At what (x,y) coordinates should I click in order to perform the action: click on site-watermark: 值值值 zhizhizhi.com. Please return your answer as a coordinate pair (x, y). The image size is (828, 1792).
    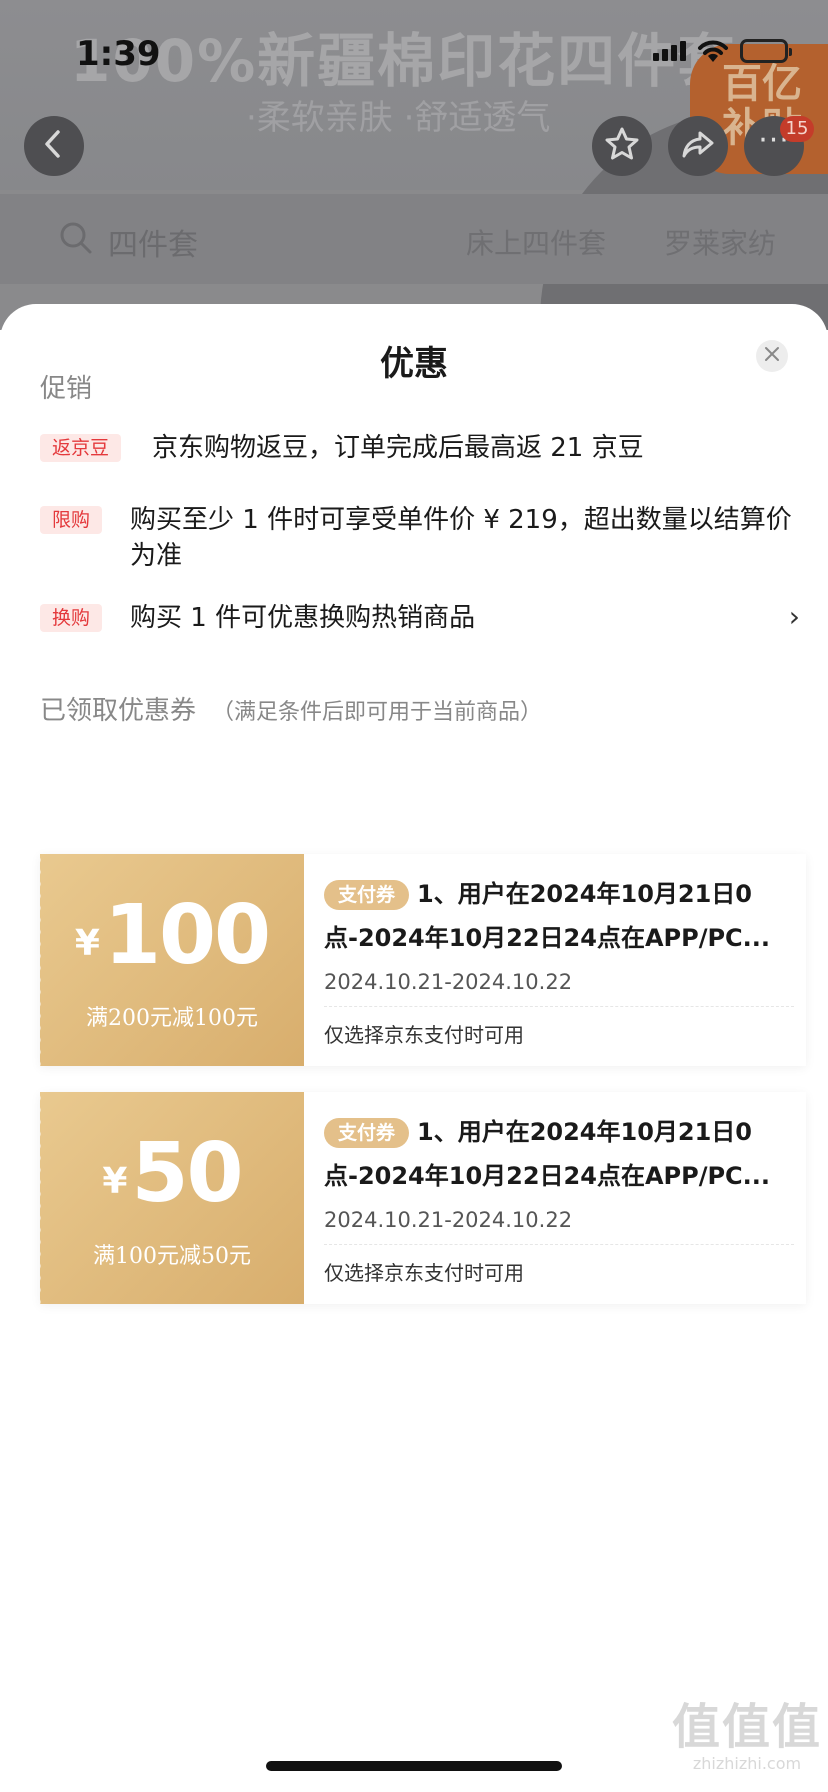
    Looking at the image, I should click on (747, 1737).